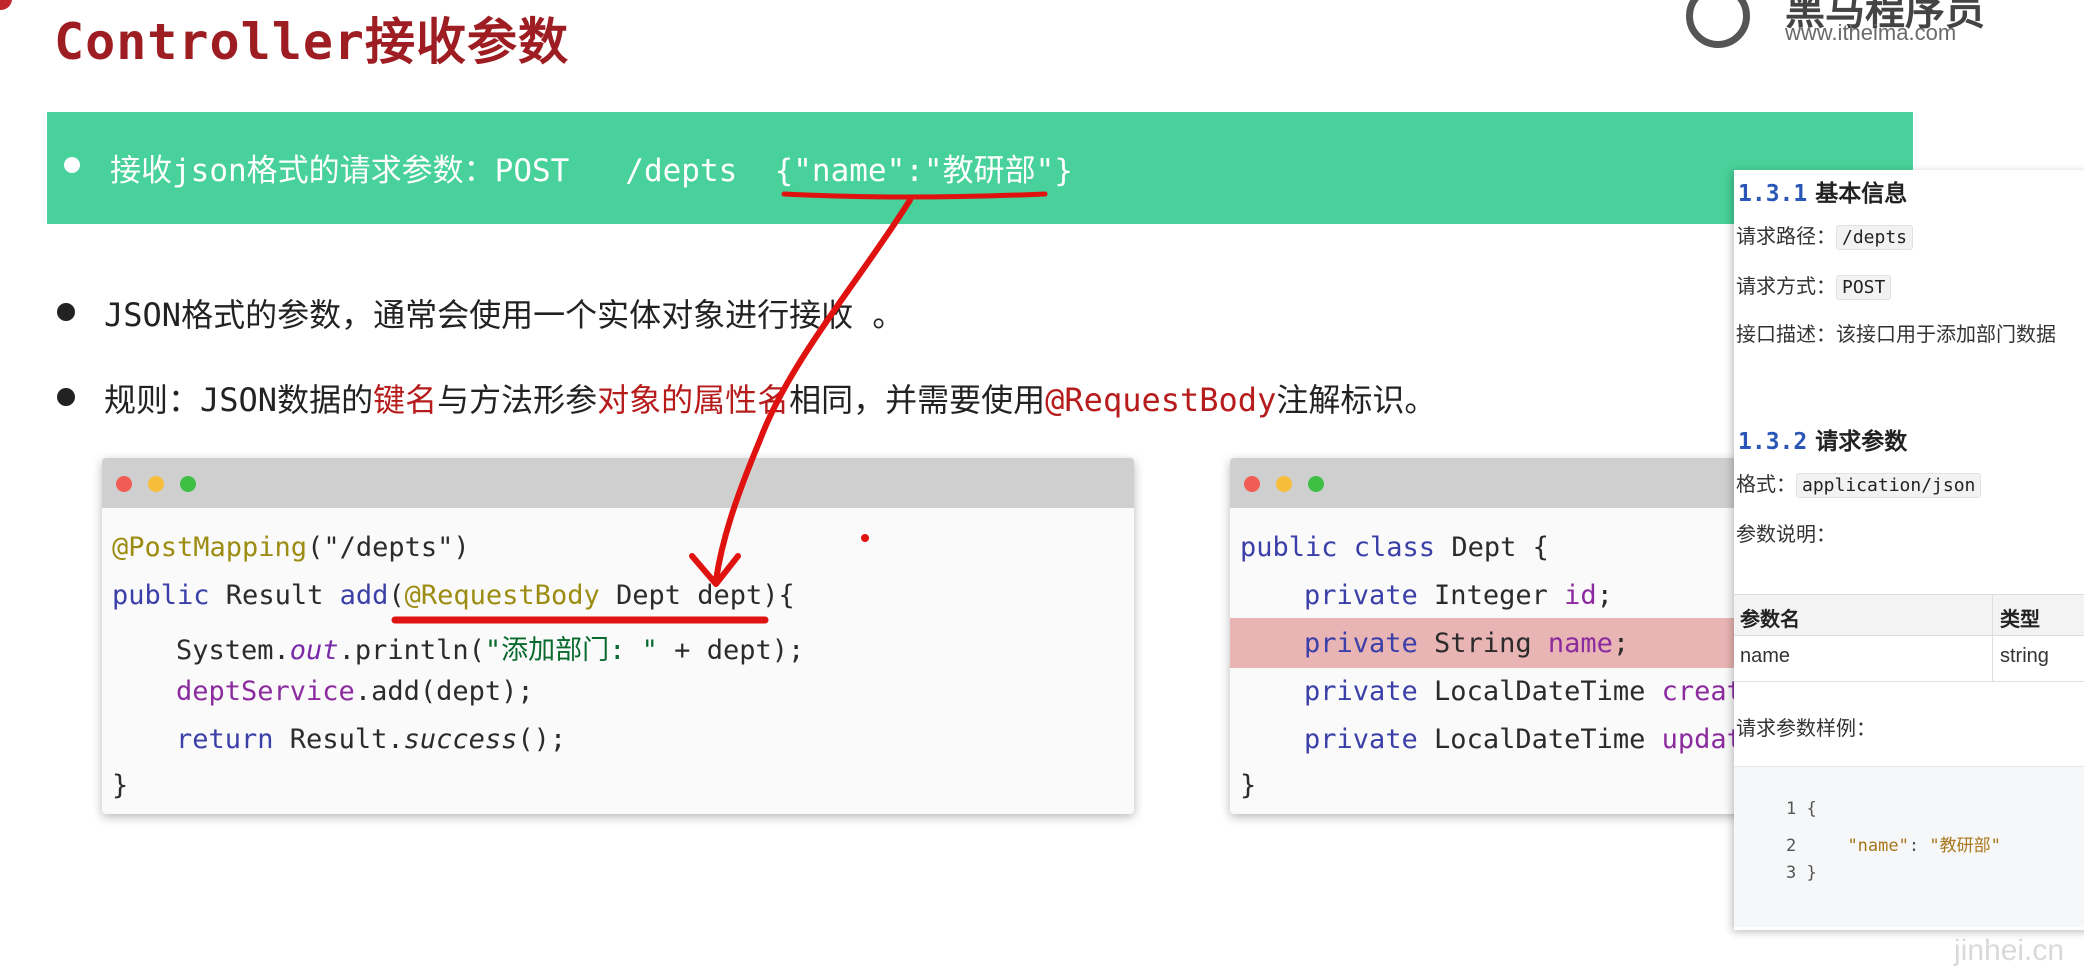 This screenshot has width=2084, height=980. Describe the element at coordinates (865, 538) in the screenshot. I see `annotation-dot` at that location.